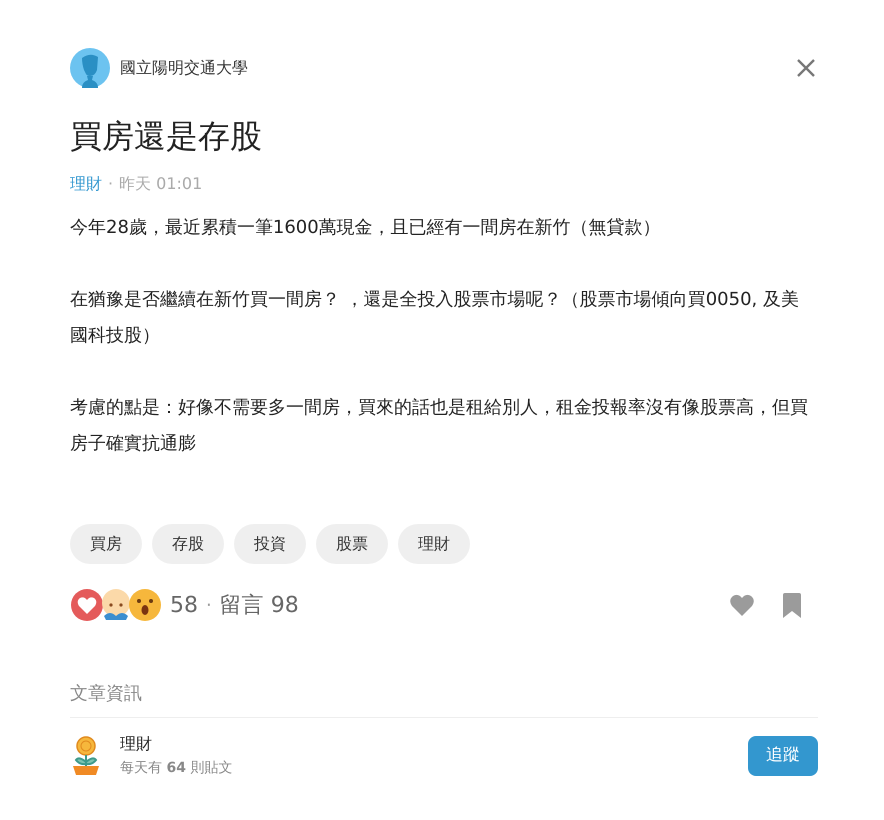 This screenshot has height=820, width=884. Describe the element at coordinates (160, 184) in the screenshot. I see `post-time: 昨天 01:01` at that location.